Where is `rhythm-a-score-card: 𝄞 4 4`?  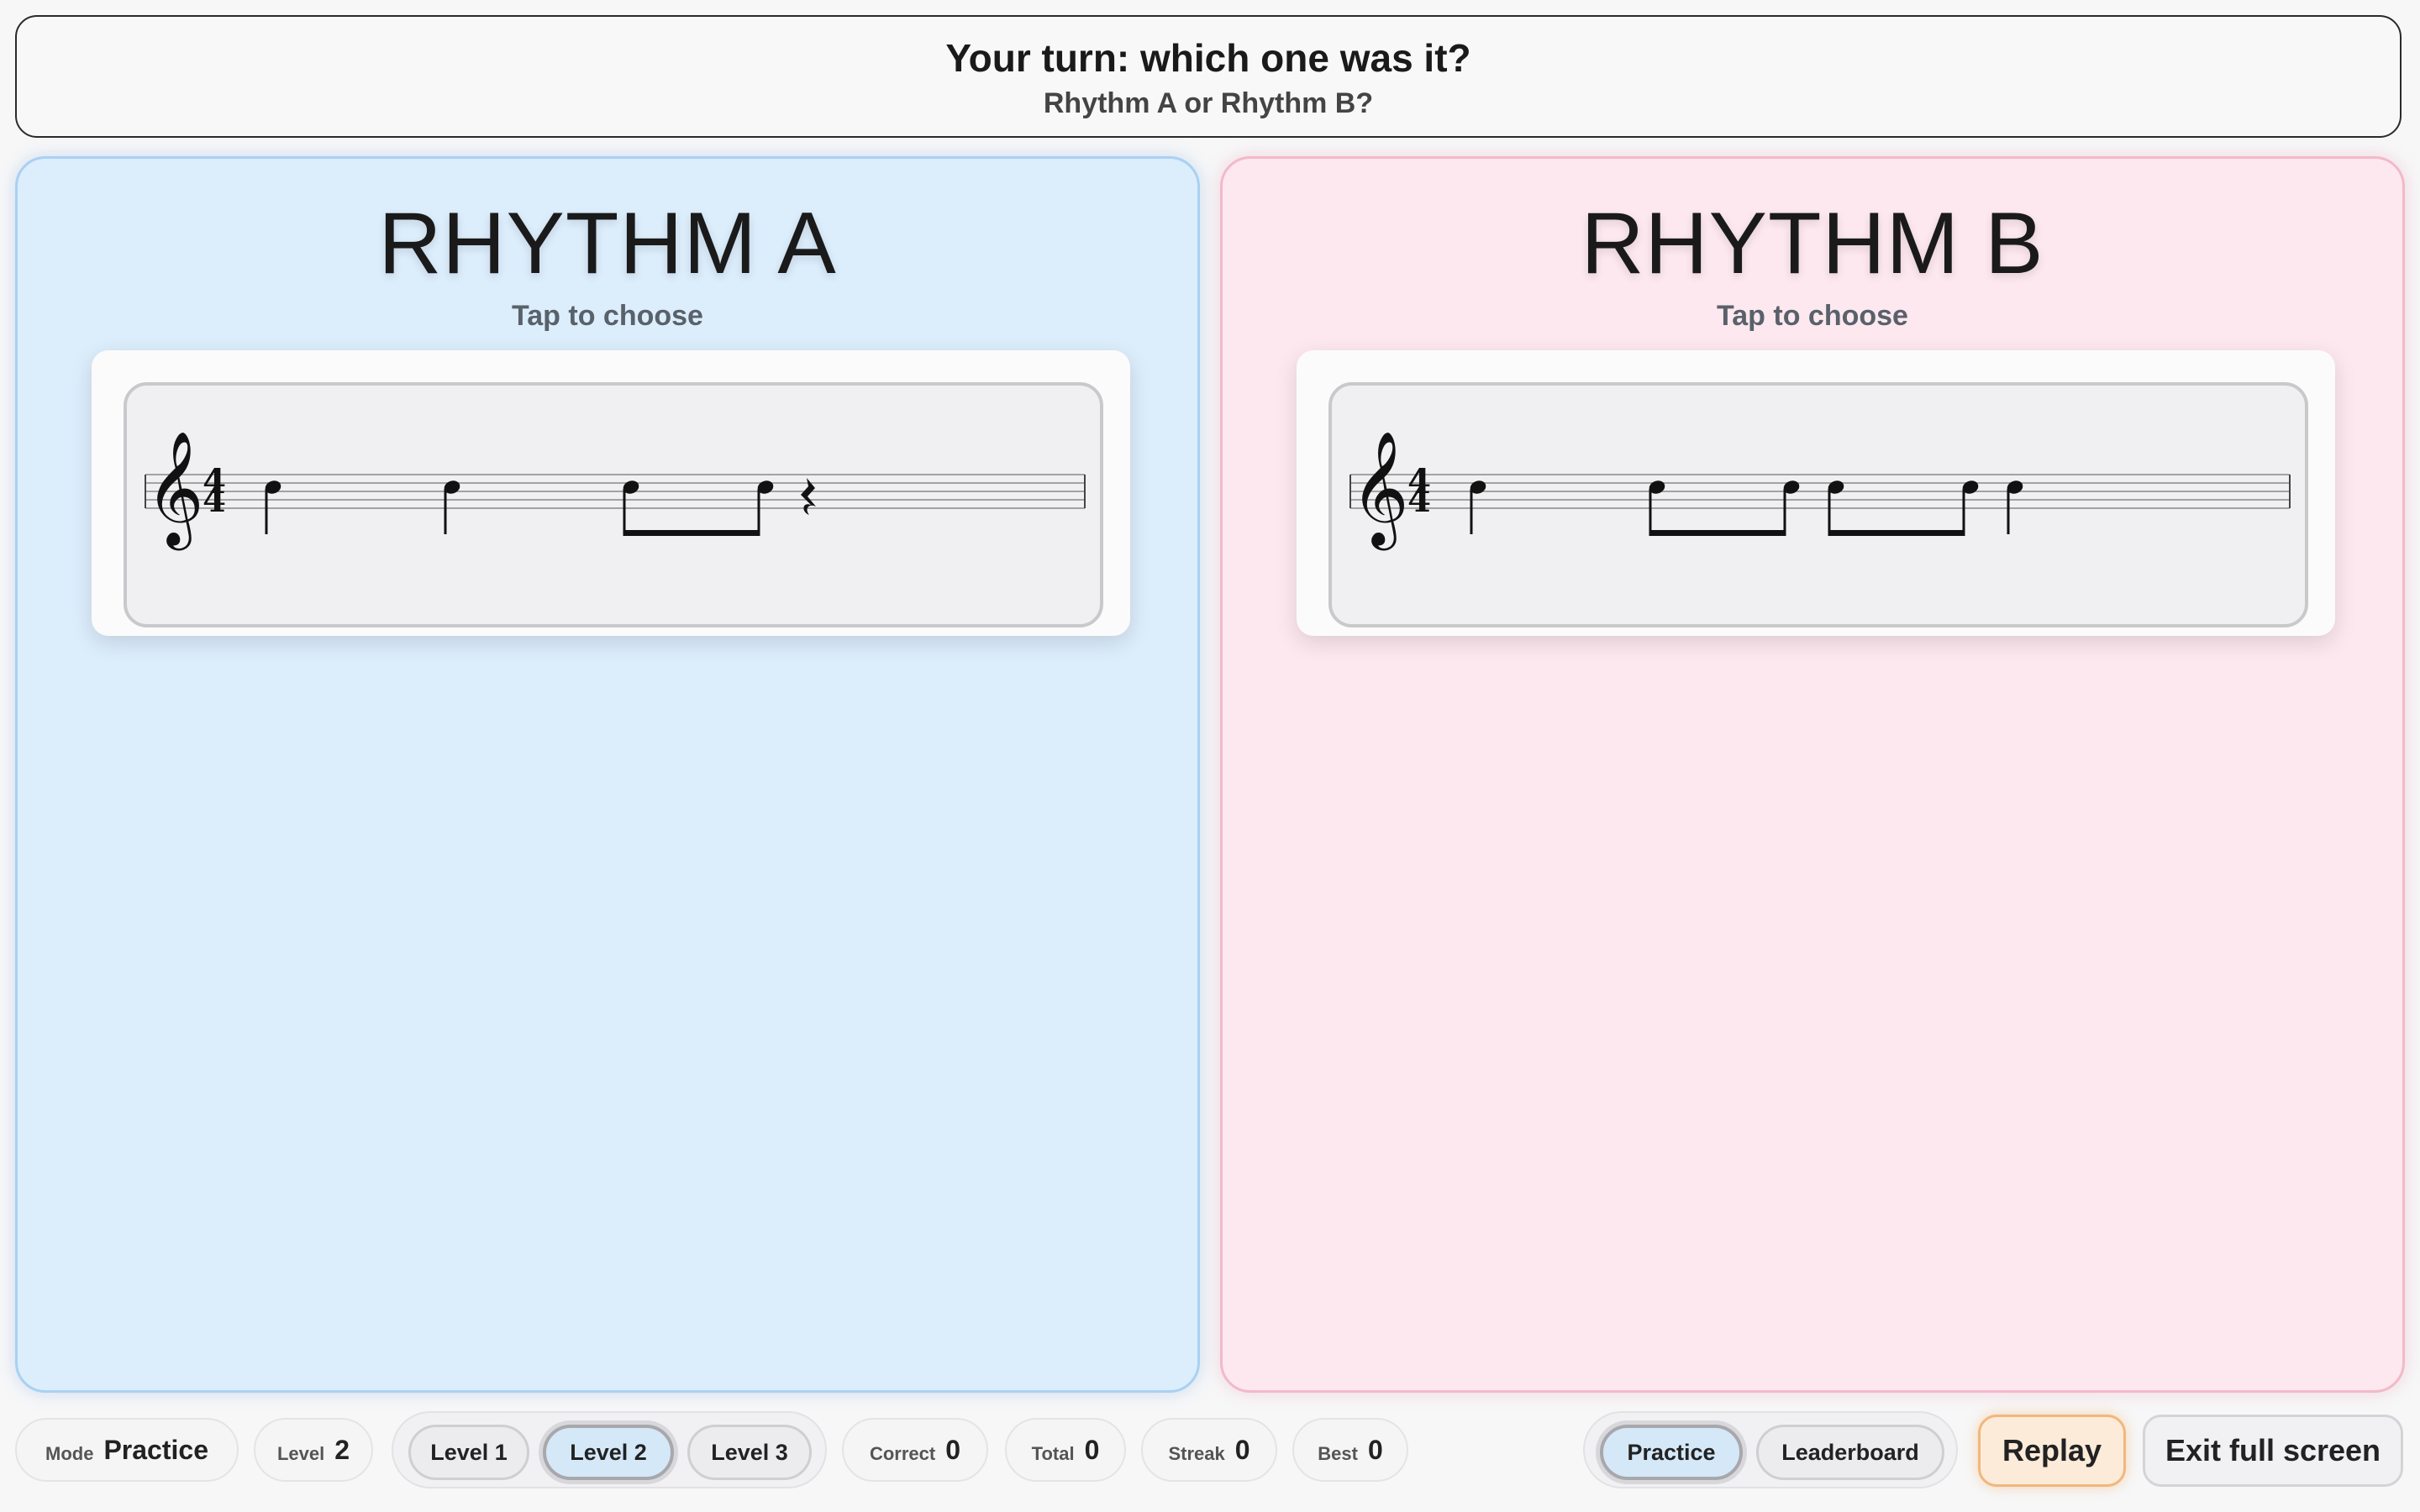 rhythm-a-score-card: 𝄞 4 4 is located at coordinates (611, 493).